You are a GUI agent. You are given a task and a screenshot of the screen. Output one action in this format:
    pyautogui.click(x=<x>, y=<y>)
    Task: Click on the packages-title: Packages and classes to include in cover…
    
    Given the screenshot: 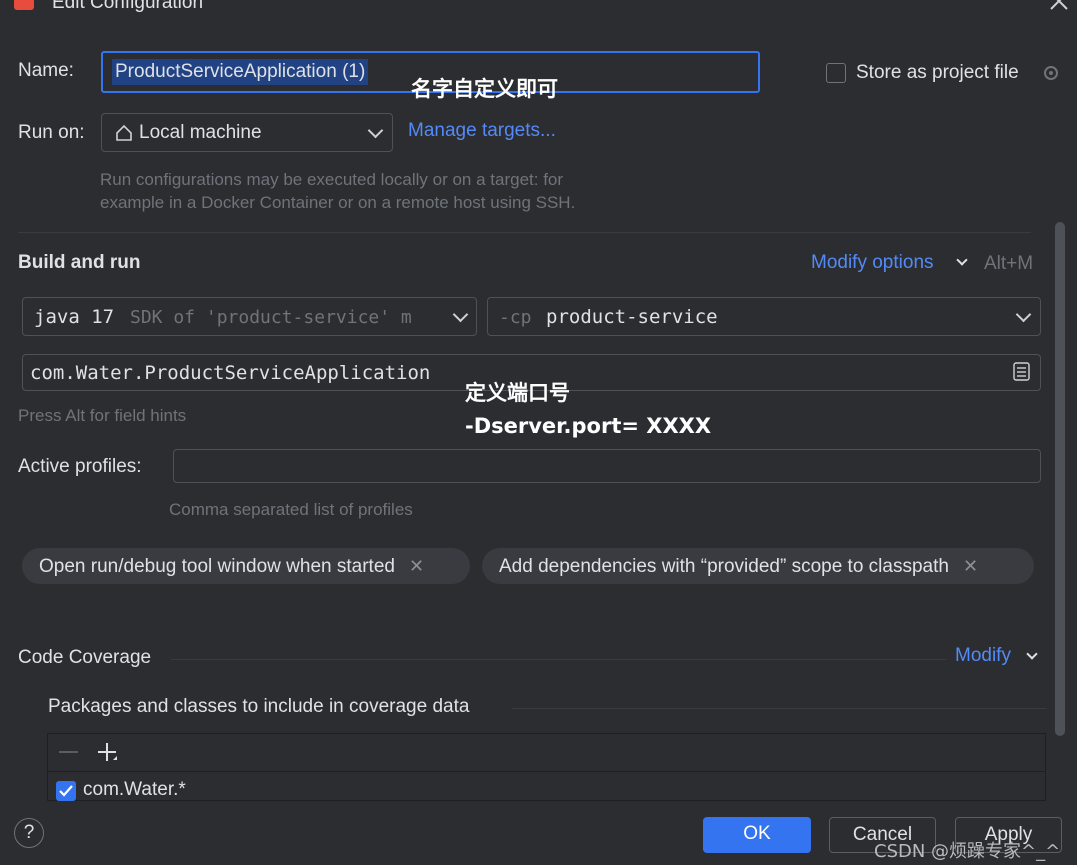 What is the action you would take?
    pyautogui.click(x=259, y=706)
    